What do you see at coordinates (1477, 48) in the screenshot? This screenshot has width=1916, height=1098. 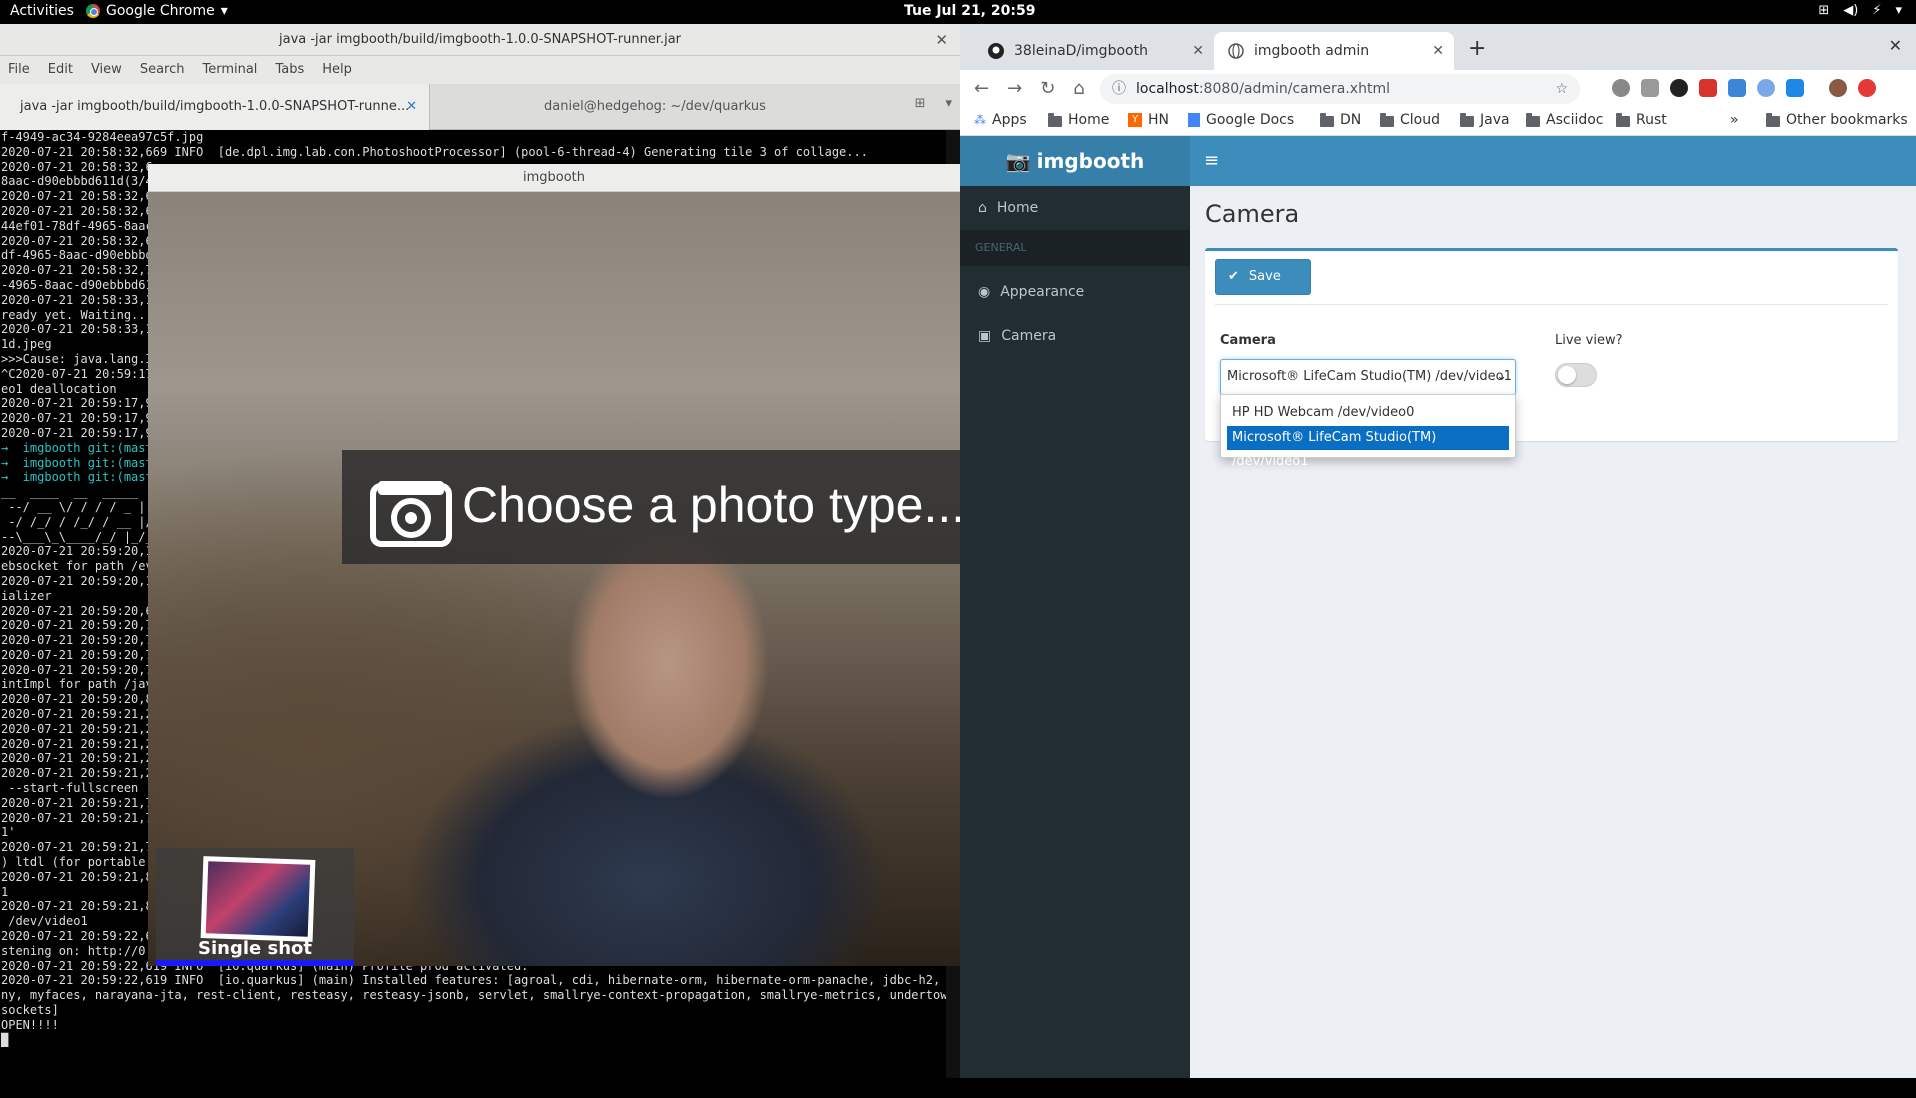 I see `new-tab-button: +` at bounding box center [1477, 48].